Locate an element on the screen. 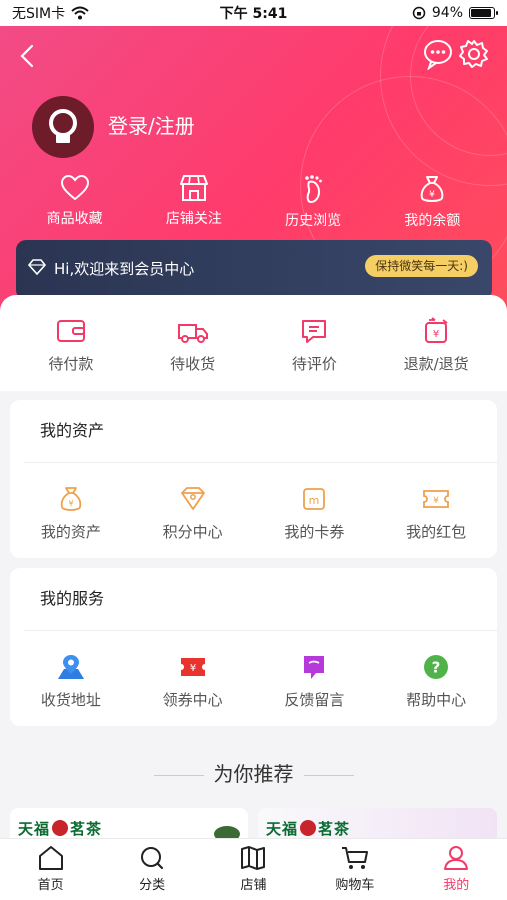  tab-label: 店铺 is located at coordinates (253, 885).